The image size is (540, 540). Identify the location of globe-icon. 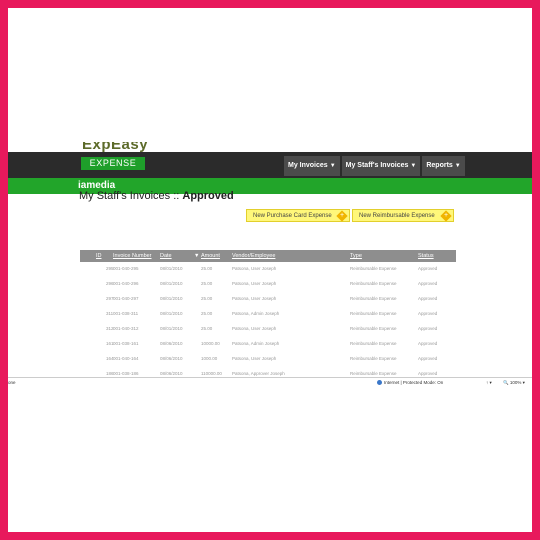
(379, 383).